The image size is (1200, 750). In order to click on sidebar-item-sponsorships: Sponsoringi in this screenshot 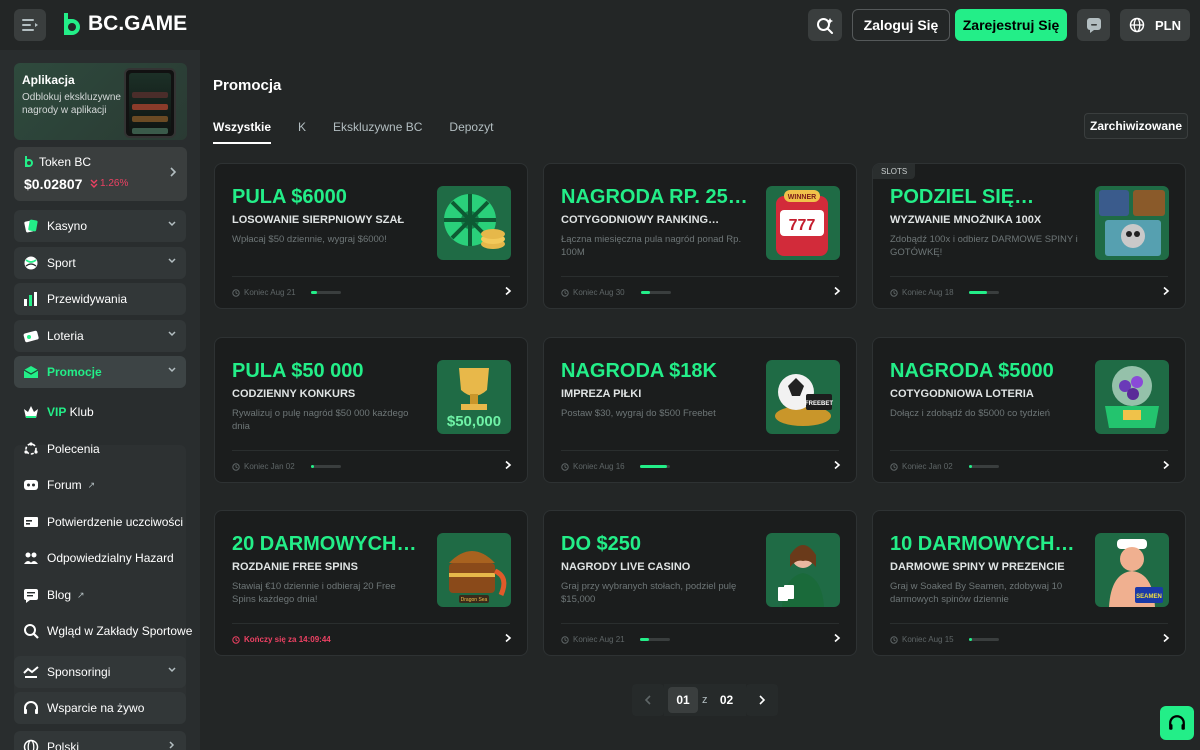, I will do `click(100, 672)`.